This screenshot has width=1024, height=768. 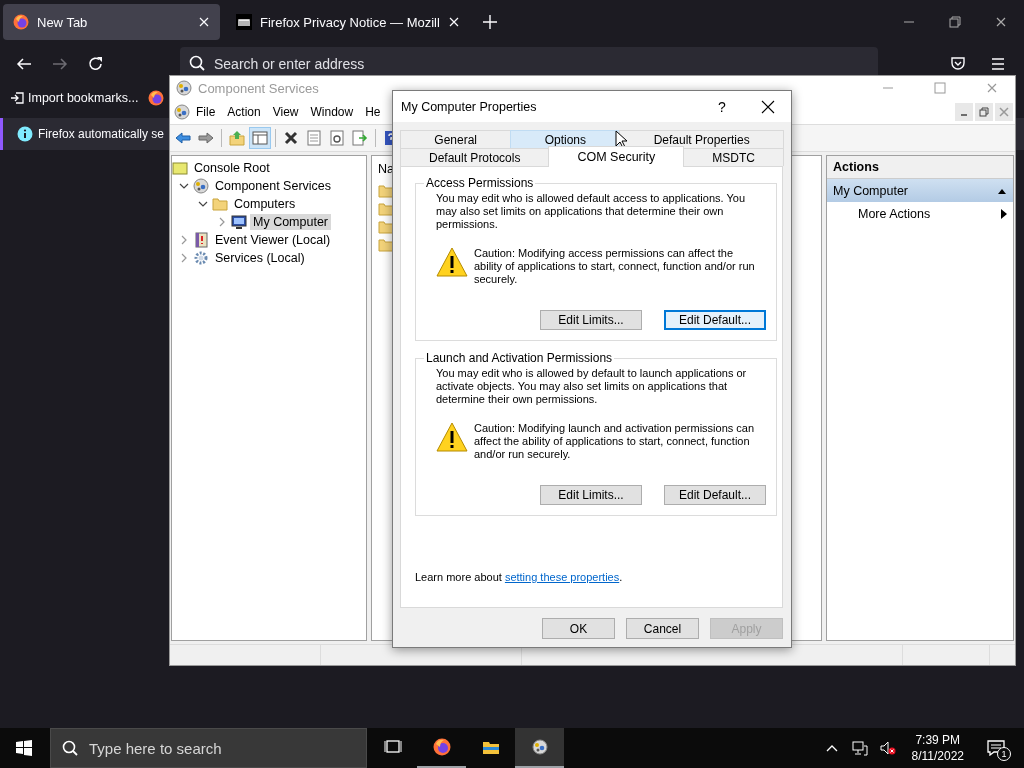 I want to click on menu-item: Window, so click(x=332, y=112).